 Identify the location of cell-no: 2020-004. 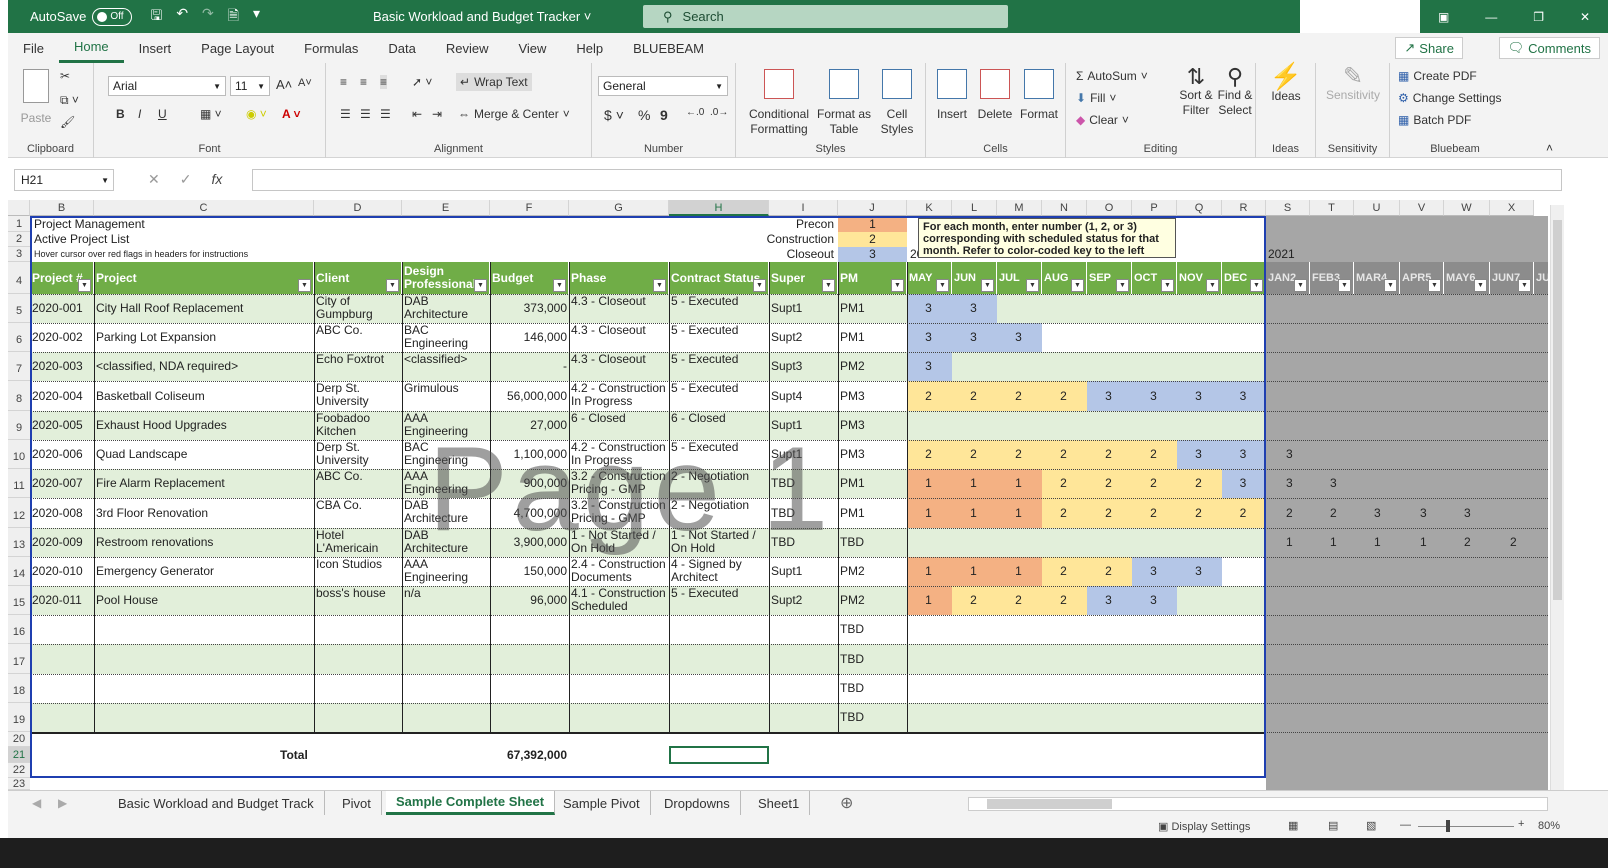
(62, 396).